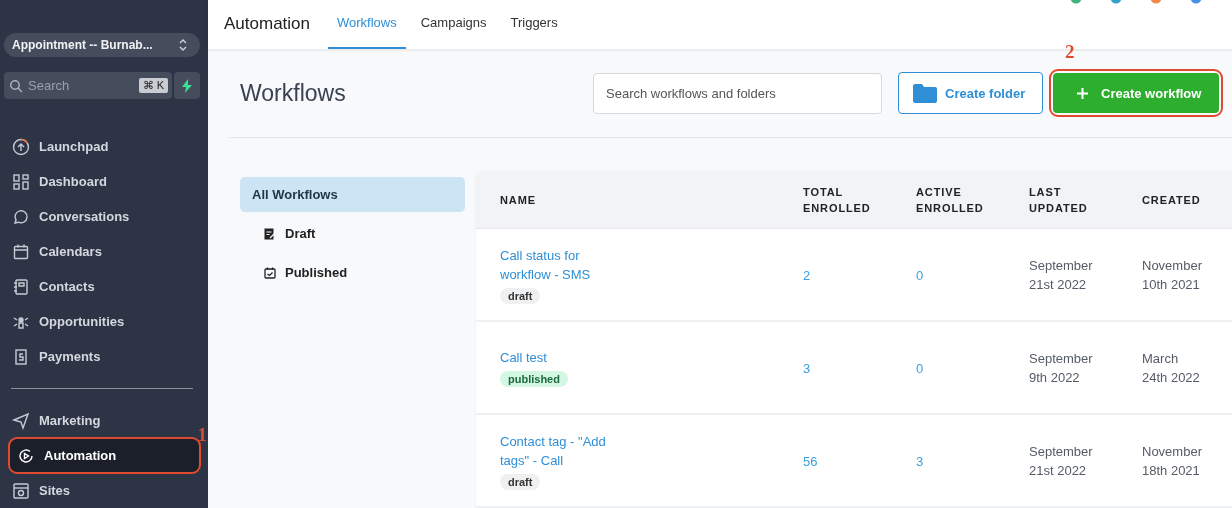 Image resolution: width=1232 pixels, height=508 pixels. I want to click on section-title: Automation, so click(267, 23).